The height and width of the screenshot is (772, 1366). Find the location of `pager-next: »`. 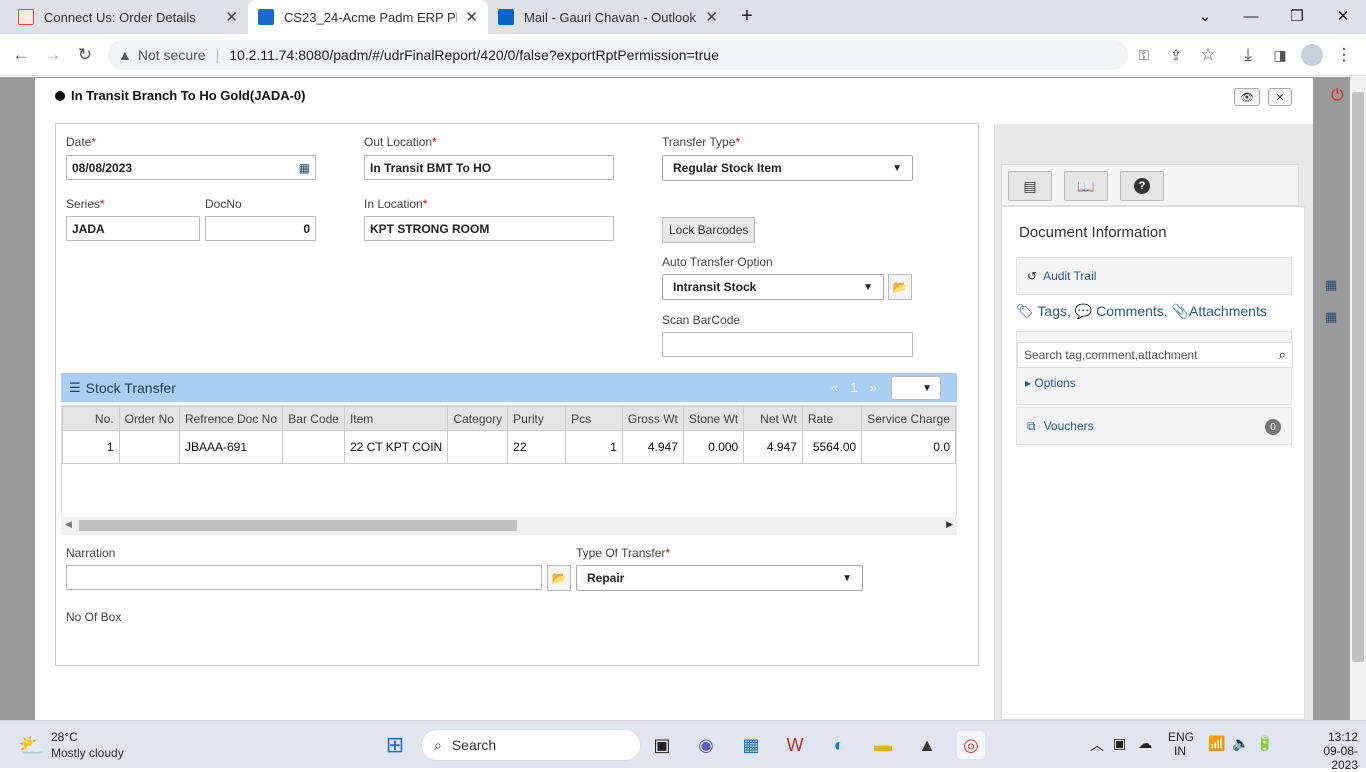

pager-next: » is located at coordinates (872, 387).